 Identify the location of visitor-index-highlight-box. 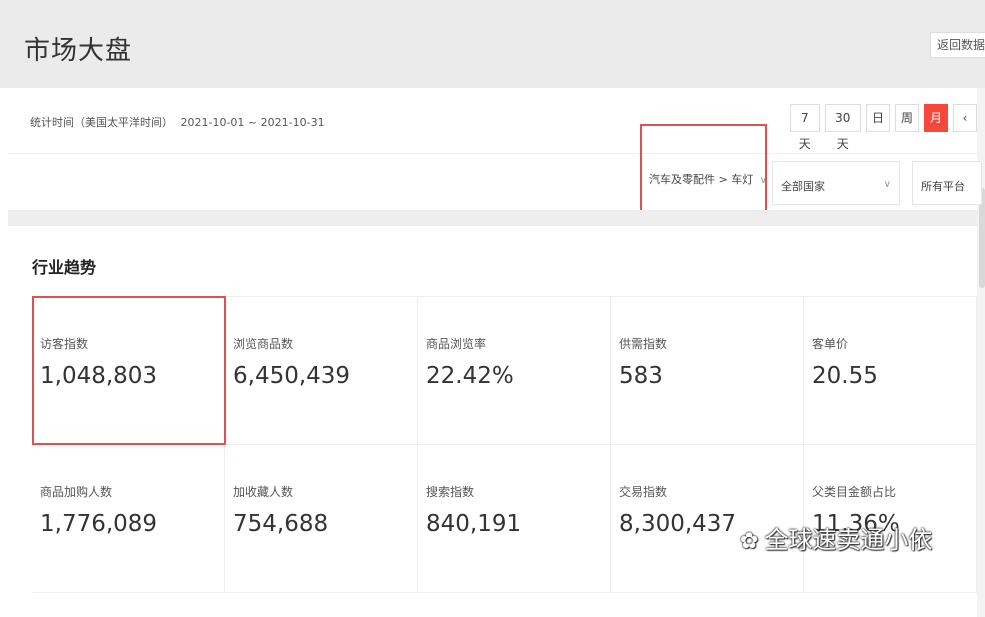
(129, 370).